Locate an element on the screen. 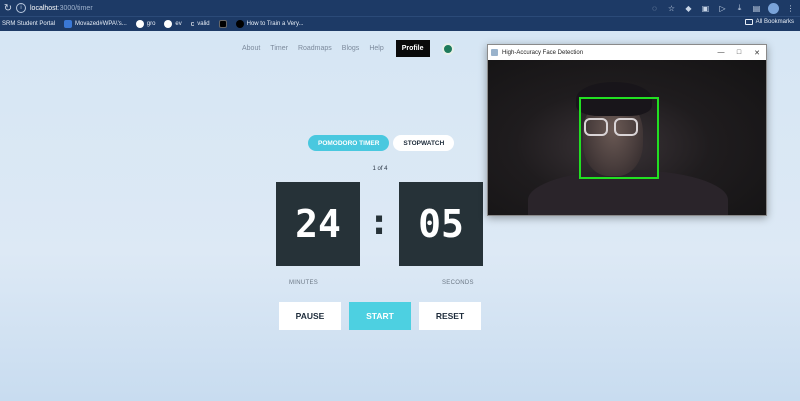  site-info-icon: i is located at coordinates (21, 8).